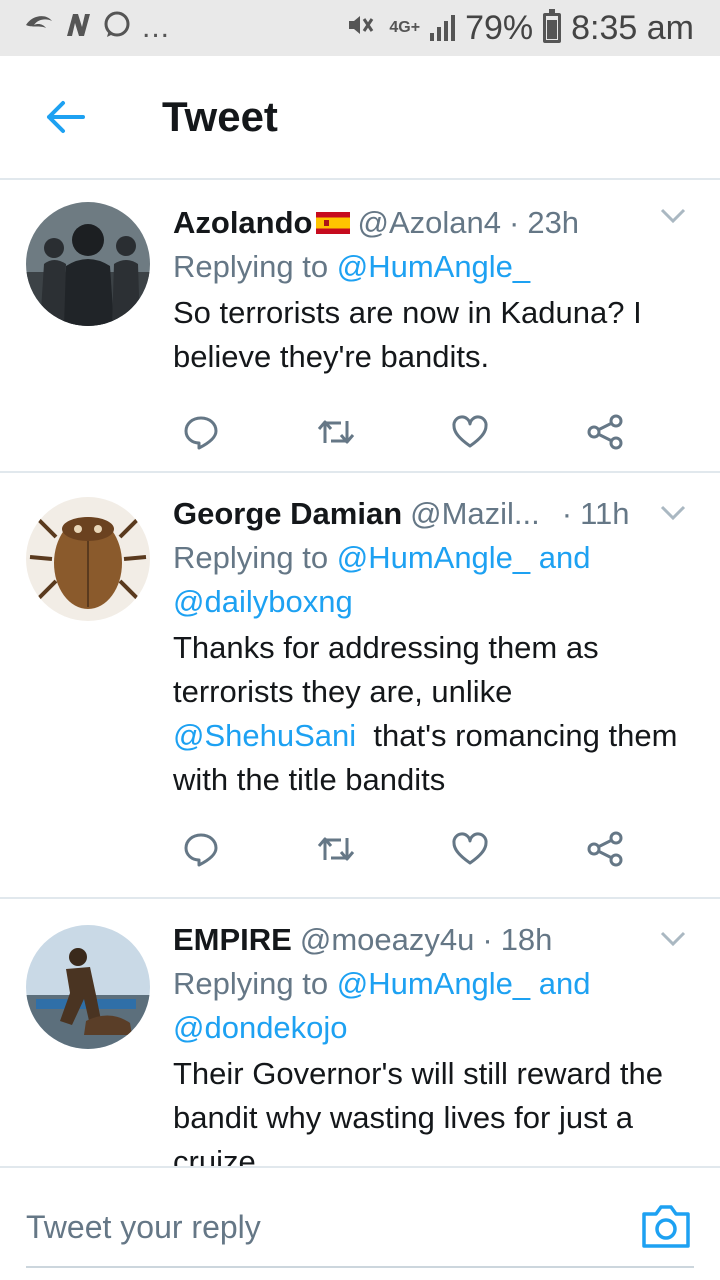 This screenshot has height=1280, width=720. Describe the element at coordinates (405, 27) in the screenshot. I see `network-type: 4G+` at that location.